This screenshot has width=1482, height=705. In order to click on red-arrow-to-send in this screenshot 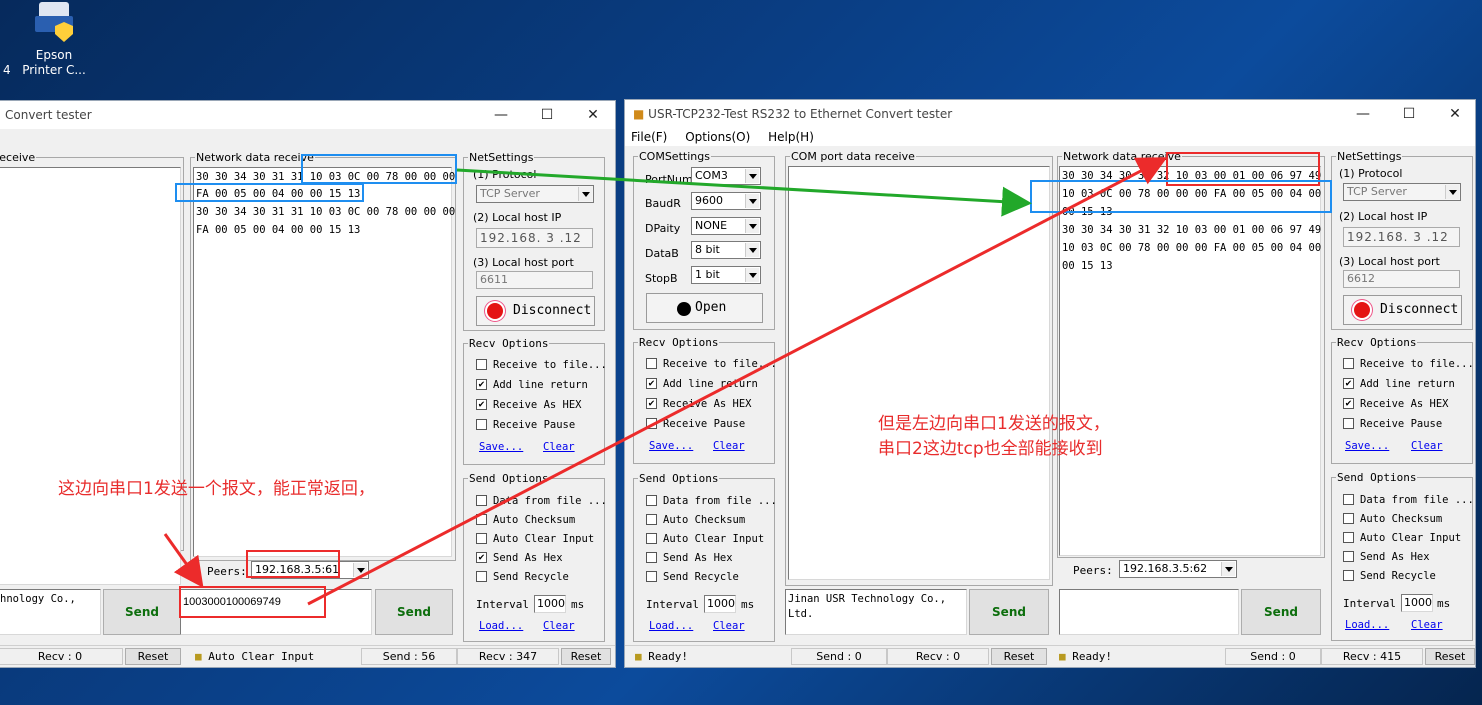, I will do `click(183, 560)`.